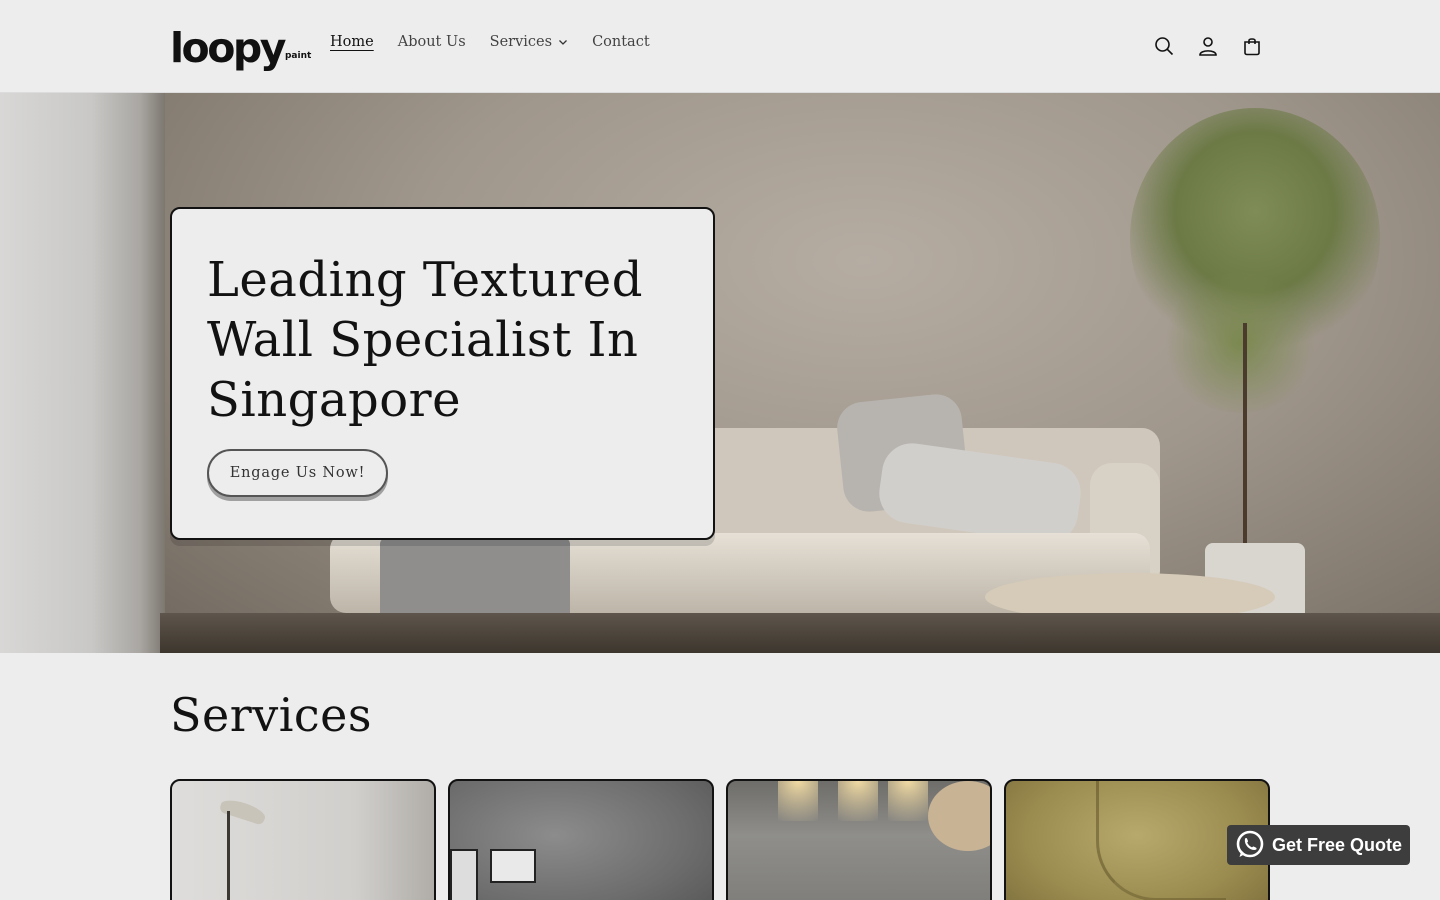  What do you see at coordinates (1250, 844) in the screenshot?
I see `whatsapp-icon` at bounding box center [1250, 844].